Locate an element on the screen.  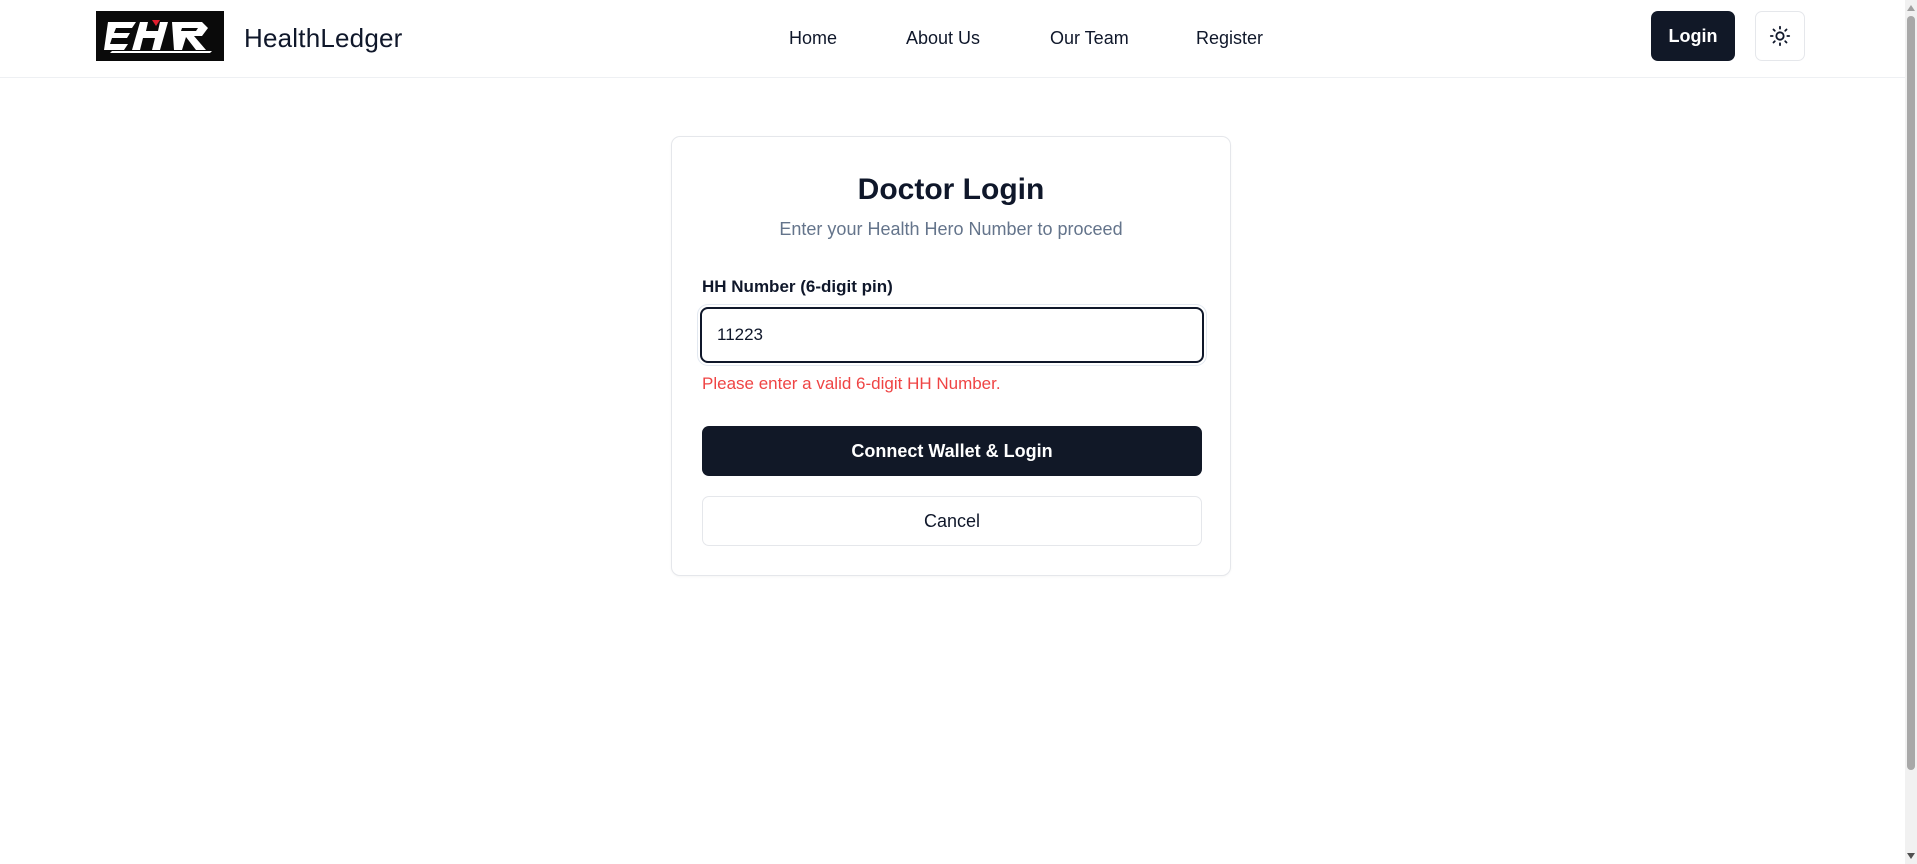
sun-icon is located at coordinates (1780, 36).